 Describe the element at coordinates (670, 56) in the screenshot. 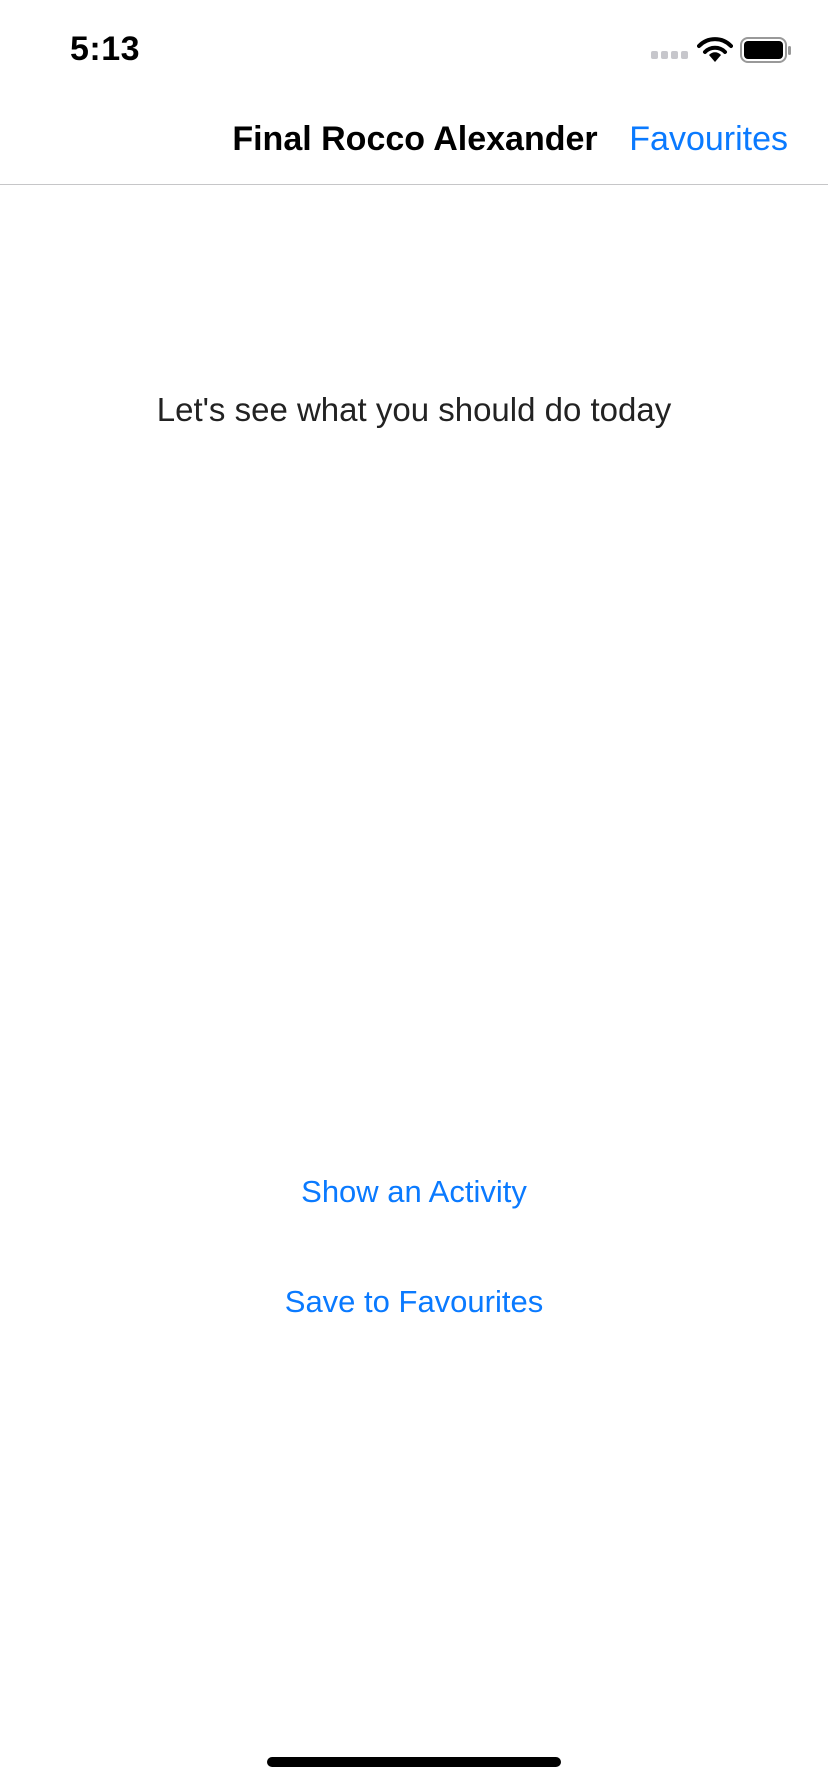

I see `signal-dots-icon` at that location.